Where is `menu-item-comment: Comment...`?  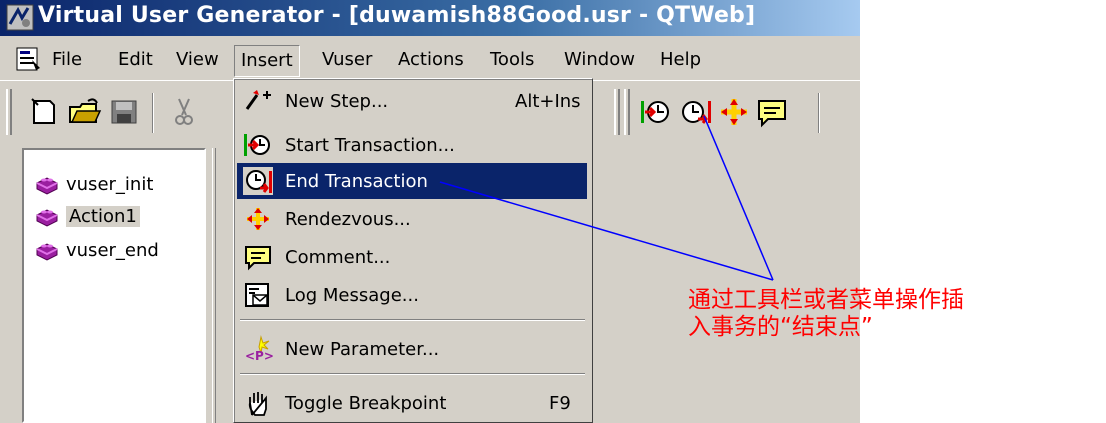
menu-item-comment: Comment... is located at coordinates (412, 257).